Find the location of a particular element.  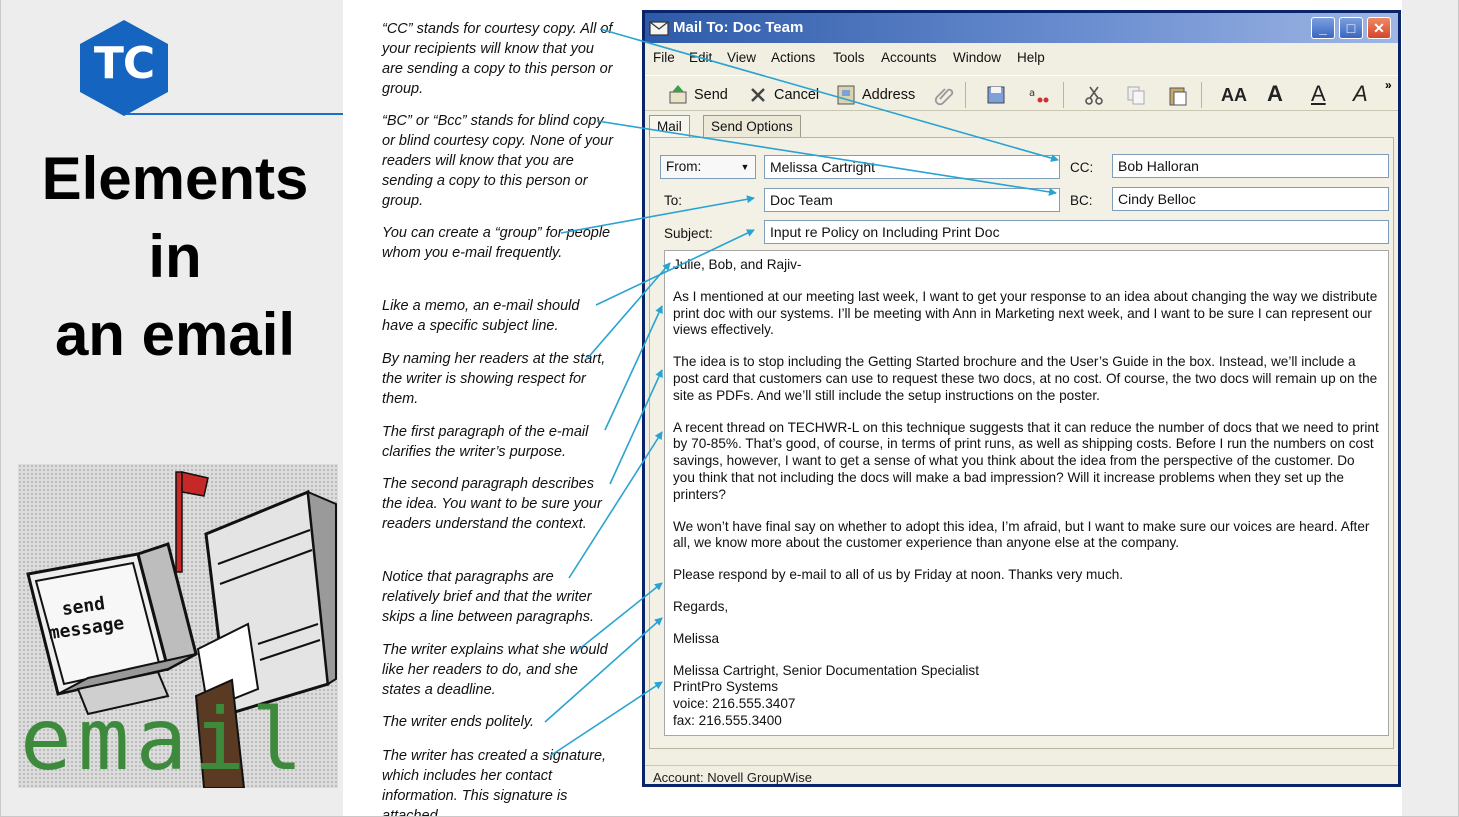

body-name: Melissa is located at coordinates (696, 638).